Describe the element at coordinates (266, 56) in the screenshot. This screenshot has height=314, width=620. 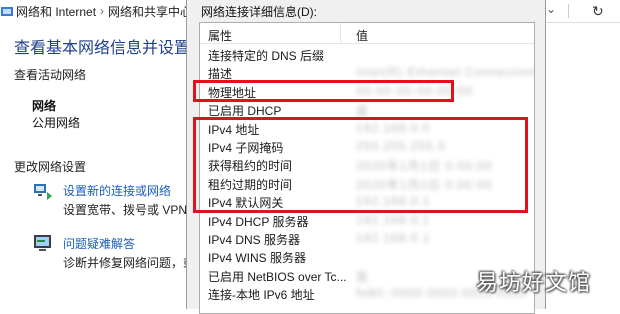
I see `property-name: 连接特定的 DNS 后缀` at that location.